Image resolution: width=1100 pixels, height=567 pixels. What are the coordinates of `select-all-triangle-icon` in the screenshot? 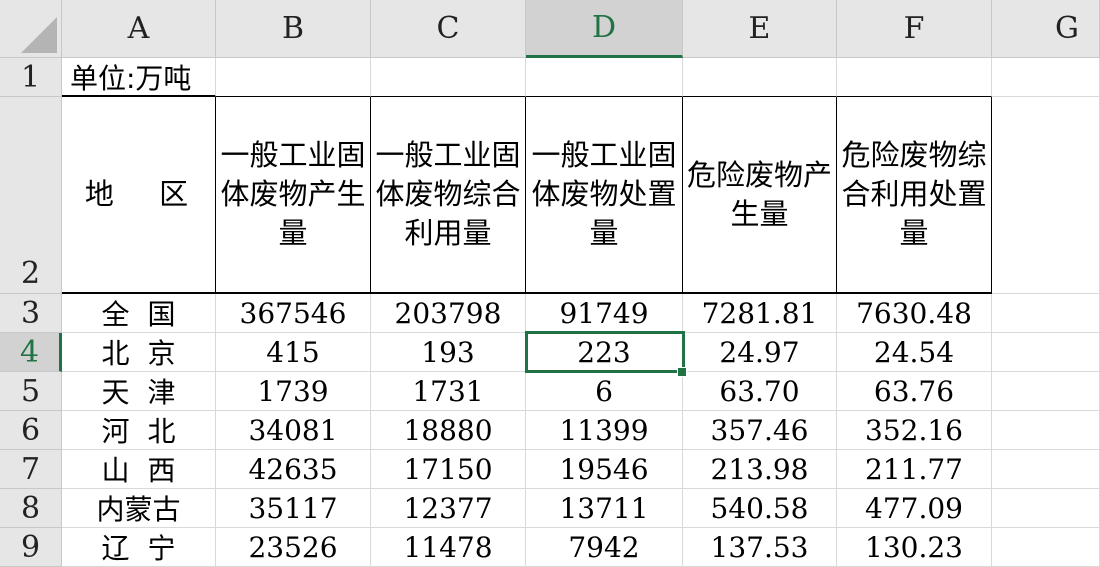 It's located at (39, 35).